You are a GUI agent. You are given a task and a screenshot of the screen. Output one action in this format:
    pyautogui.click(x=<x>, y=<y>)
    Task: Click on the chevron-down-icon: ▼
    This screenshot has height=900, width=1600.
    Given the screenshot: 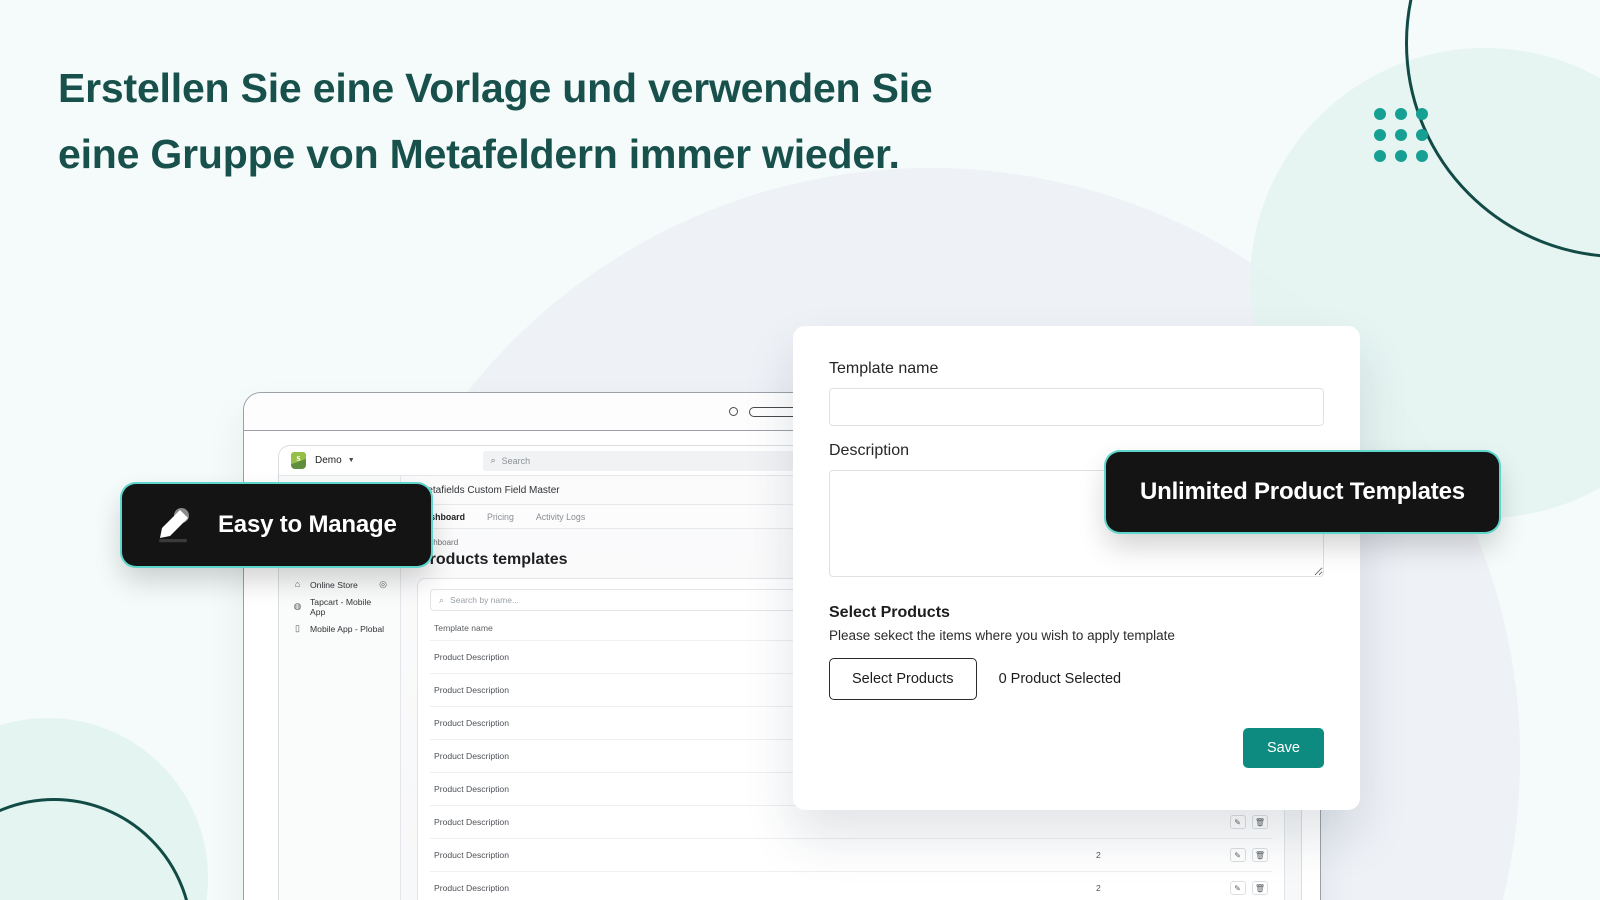 What is the action you would take?
    pyautogui.click(x=351, y=460)
    